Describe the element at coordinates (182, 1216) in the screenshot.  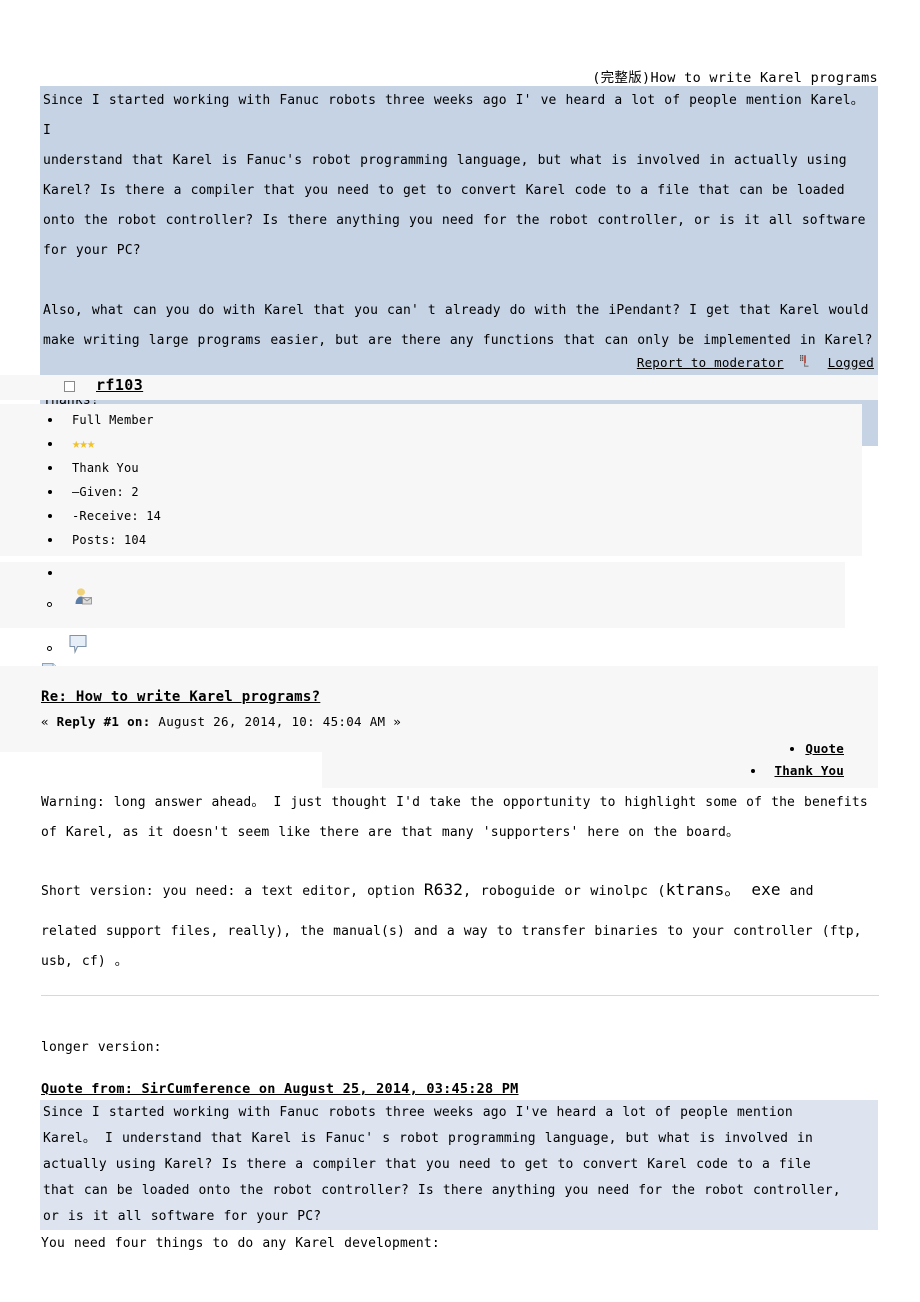
I see `quote-line: or is it all software for your PC?` at that location.